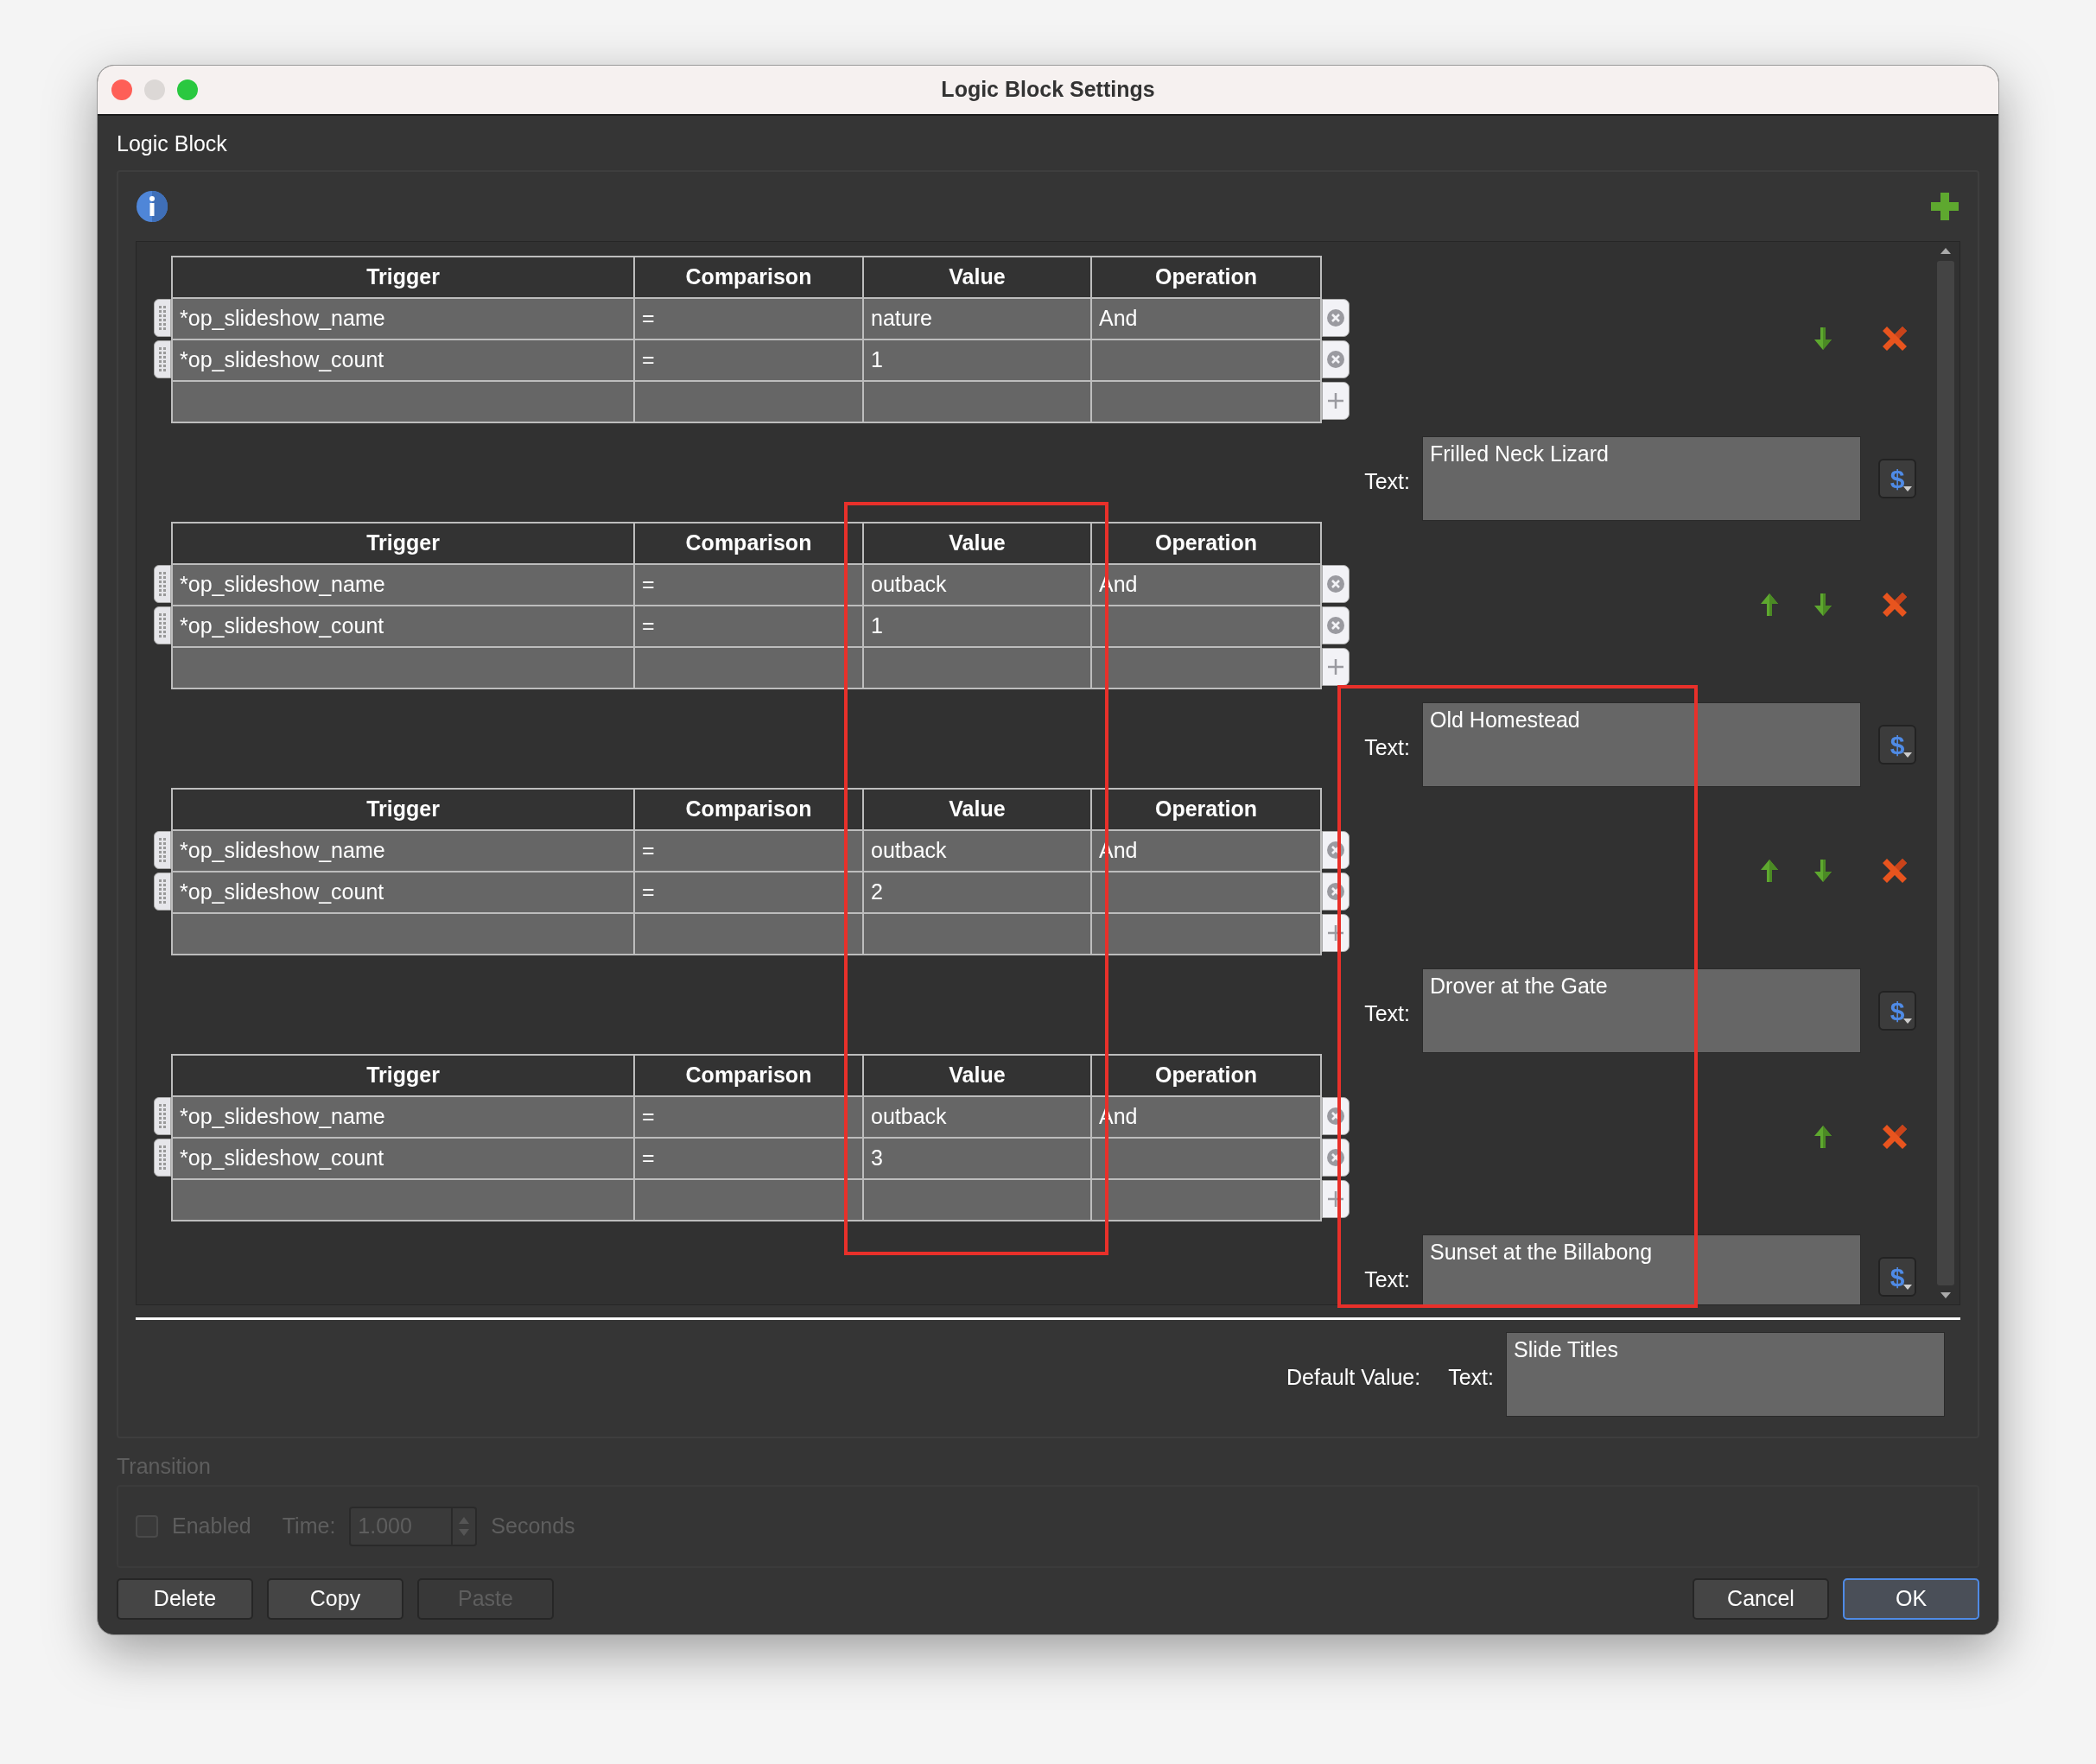 This screenshot has height=1764, width=2096. I want to click on dialog-button: Delete, so click(185, 1599).